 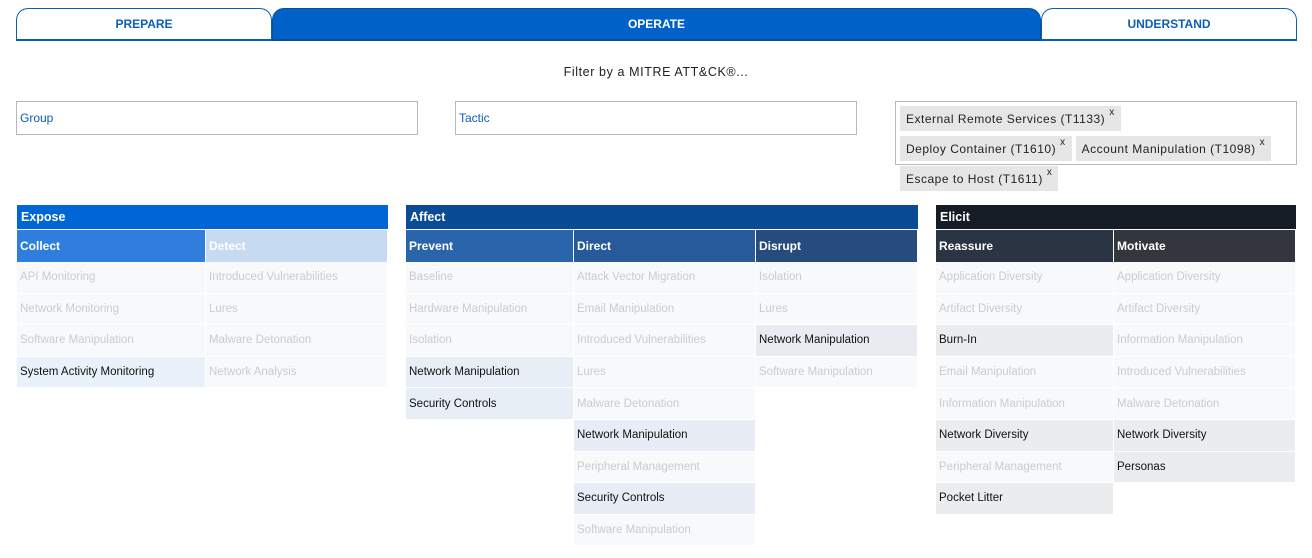 What do you see at coordinates (665, 278) in the screenshot?
I see `activity-cell: Attack Vector Migration` at bounding box center [665, 278].